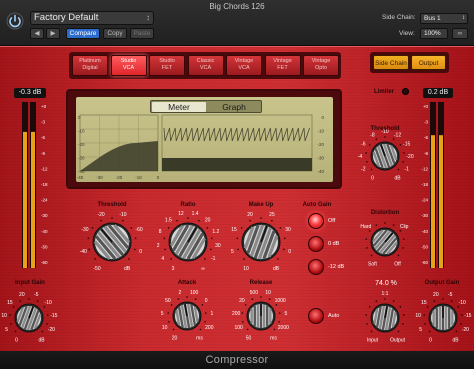 Image resolution: width=474 pixels, height=369 pixels. What do you see at coordinates (29, 318) in the screenshot?
I see `input-gain-knob: 0 5 10 15 20 -5 -10 -15 -20dB` at bounding box center [29, 318].